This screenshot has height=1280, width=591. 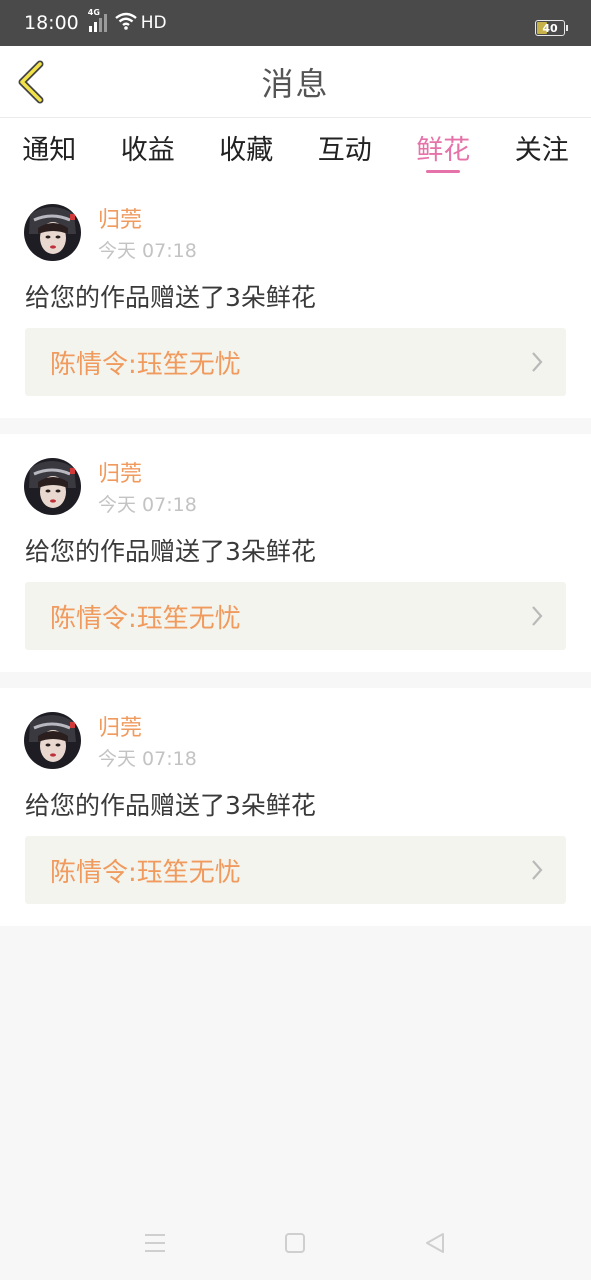 What do you see at coordinates (435, 1243) in the screenshot?
I see `triangle-back-icon` at bounding box center [435, 1243].